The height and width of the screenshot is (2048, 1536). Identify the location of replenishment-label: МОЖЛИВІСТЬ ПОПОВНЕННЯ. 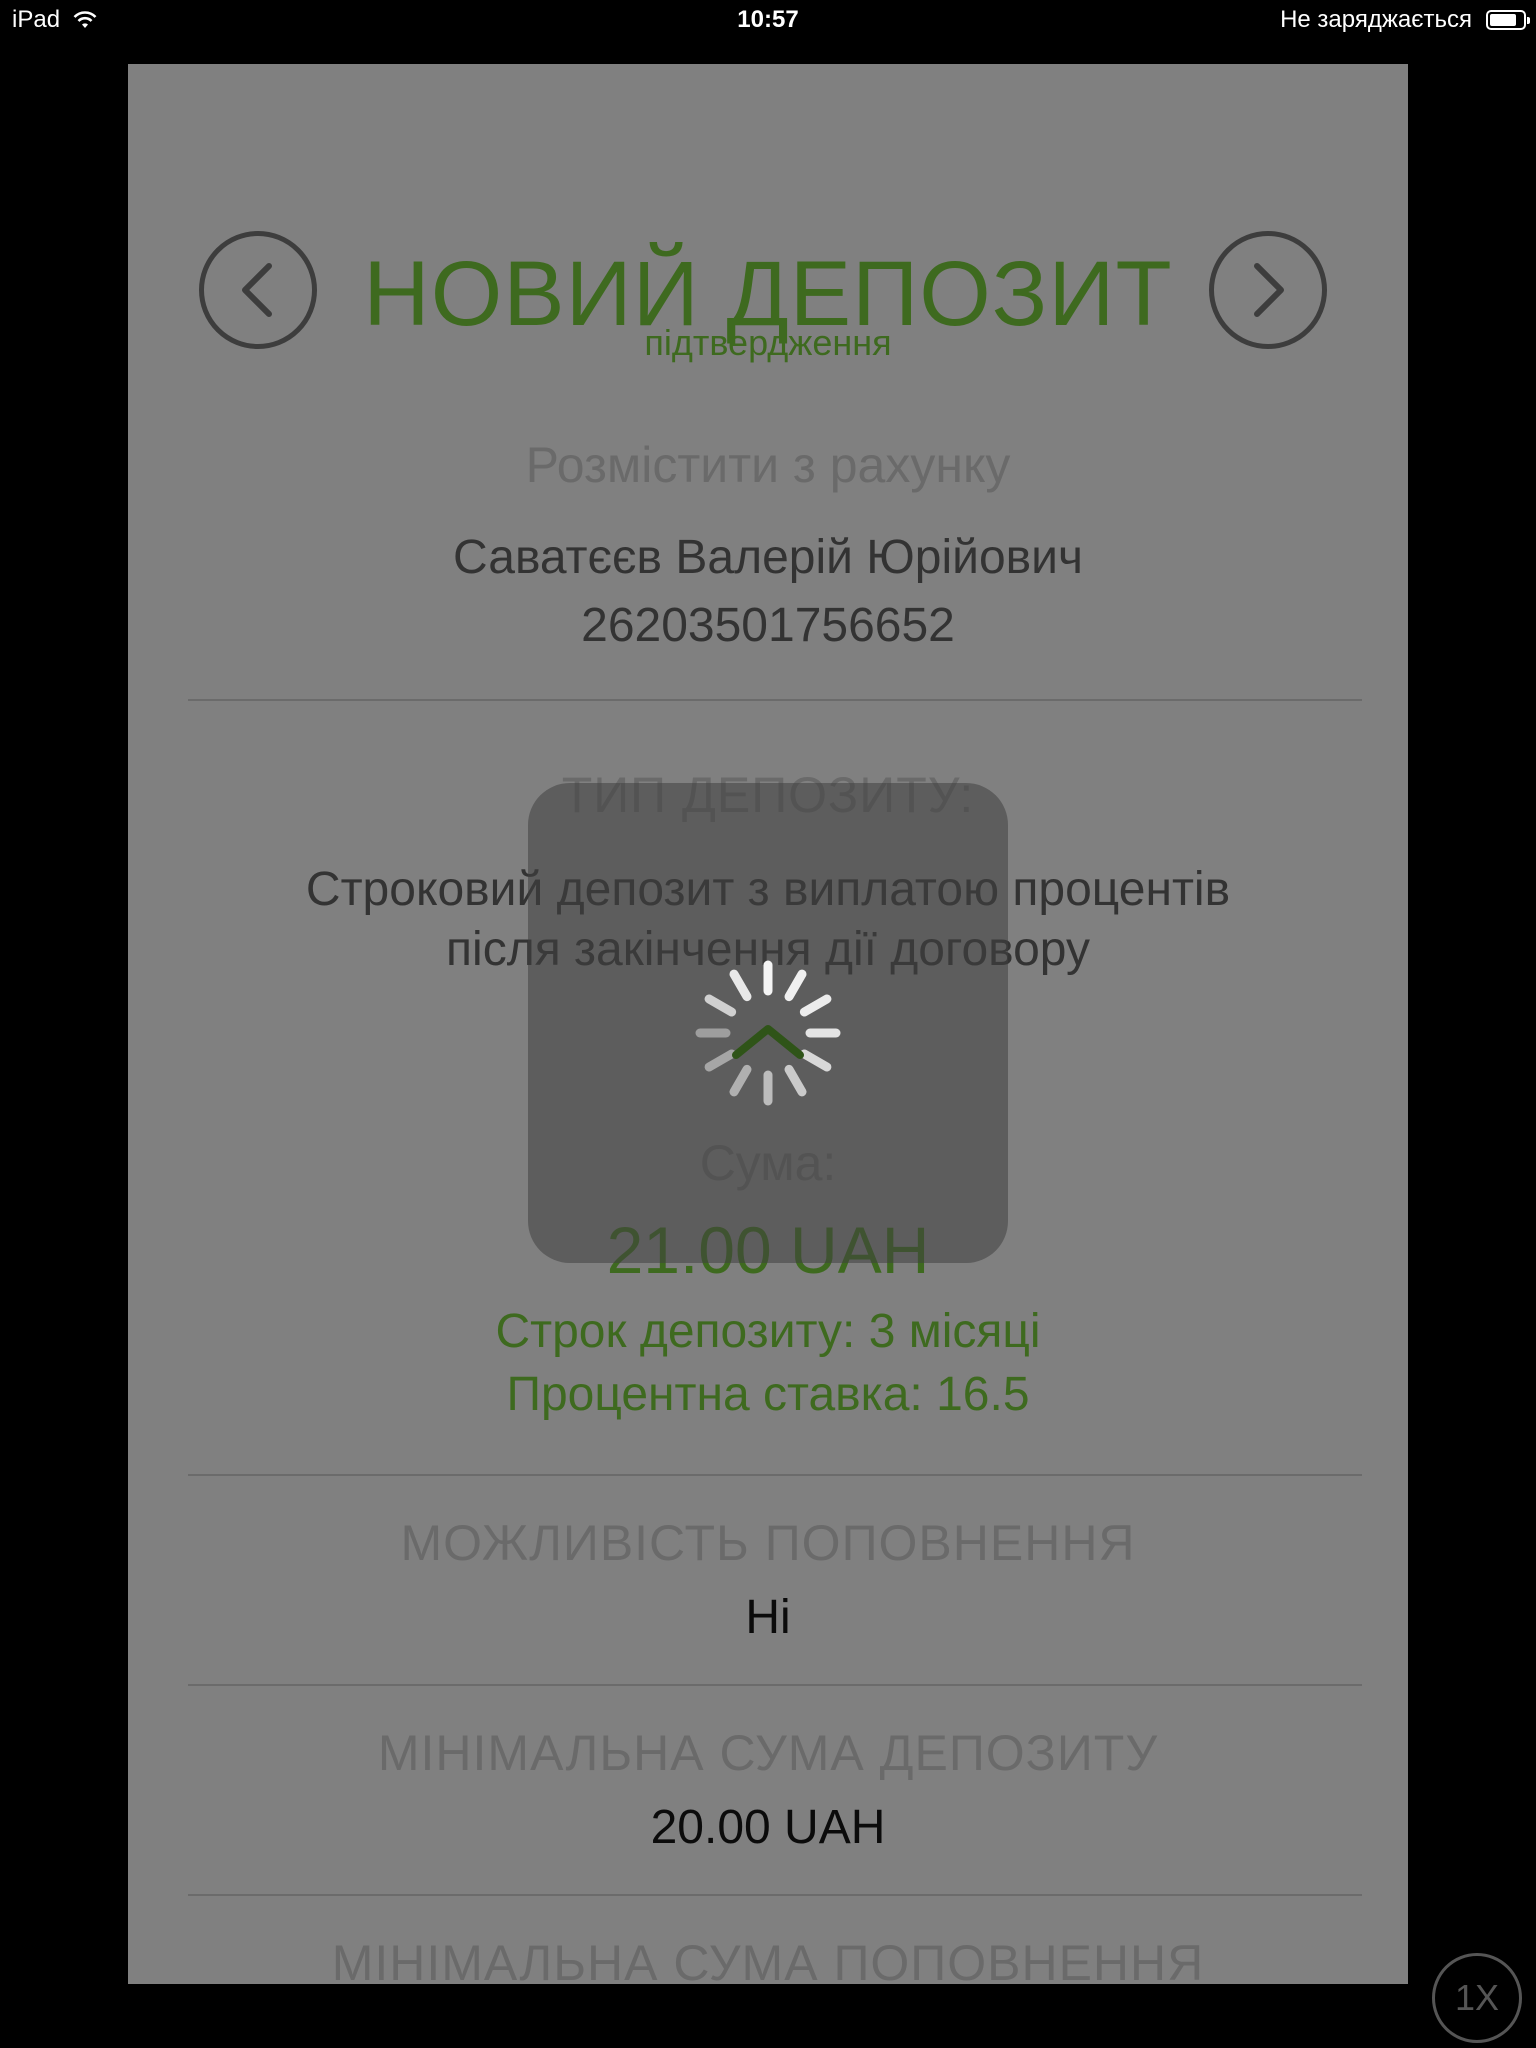
(768, 1543).